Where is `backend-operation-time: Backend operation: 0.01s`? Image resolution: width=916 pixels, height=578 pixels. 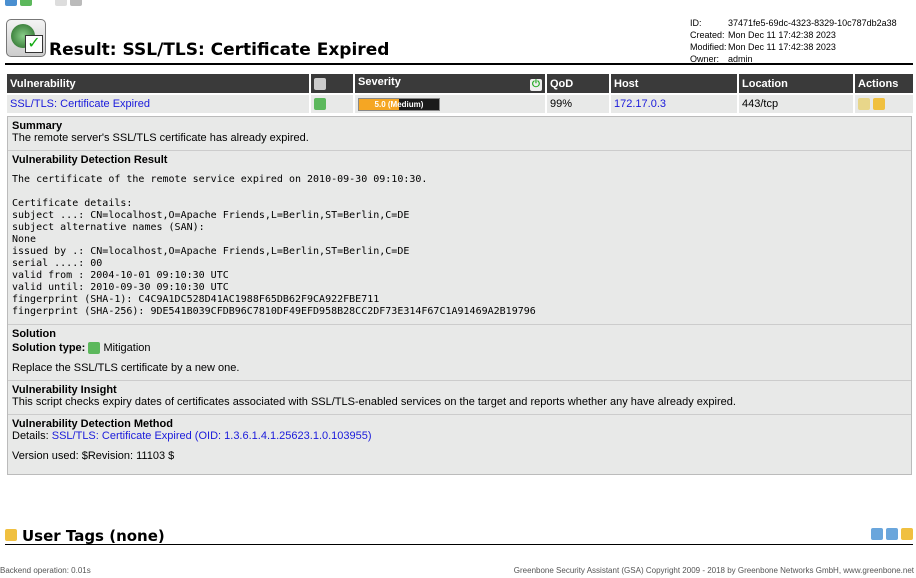
backend-operation-time: Backend operation: 0.01s is located at coordinates (45, 570).